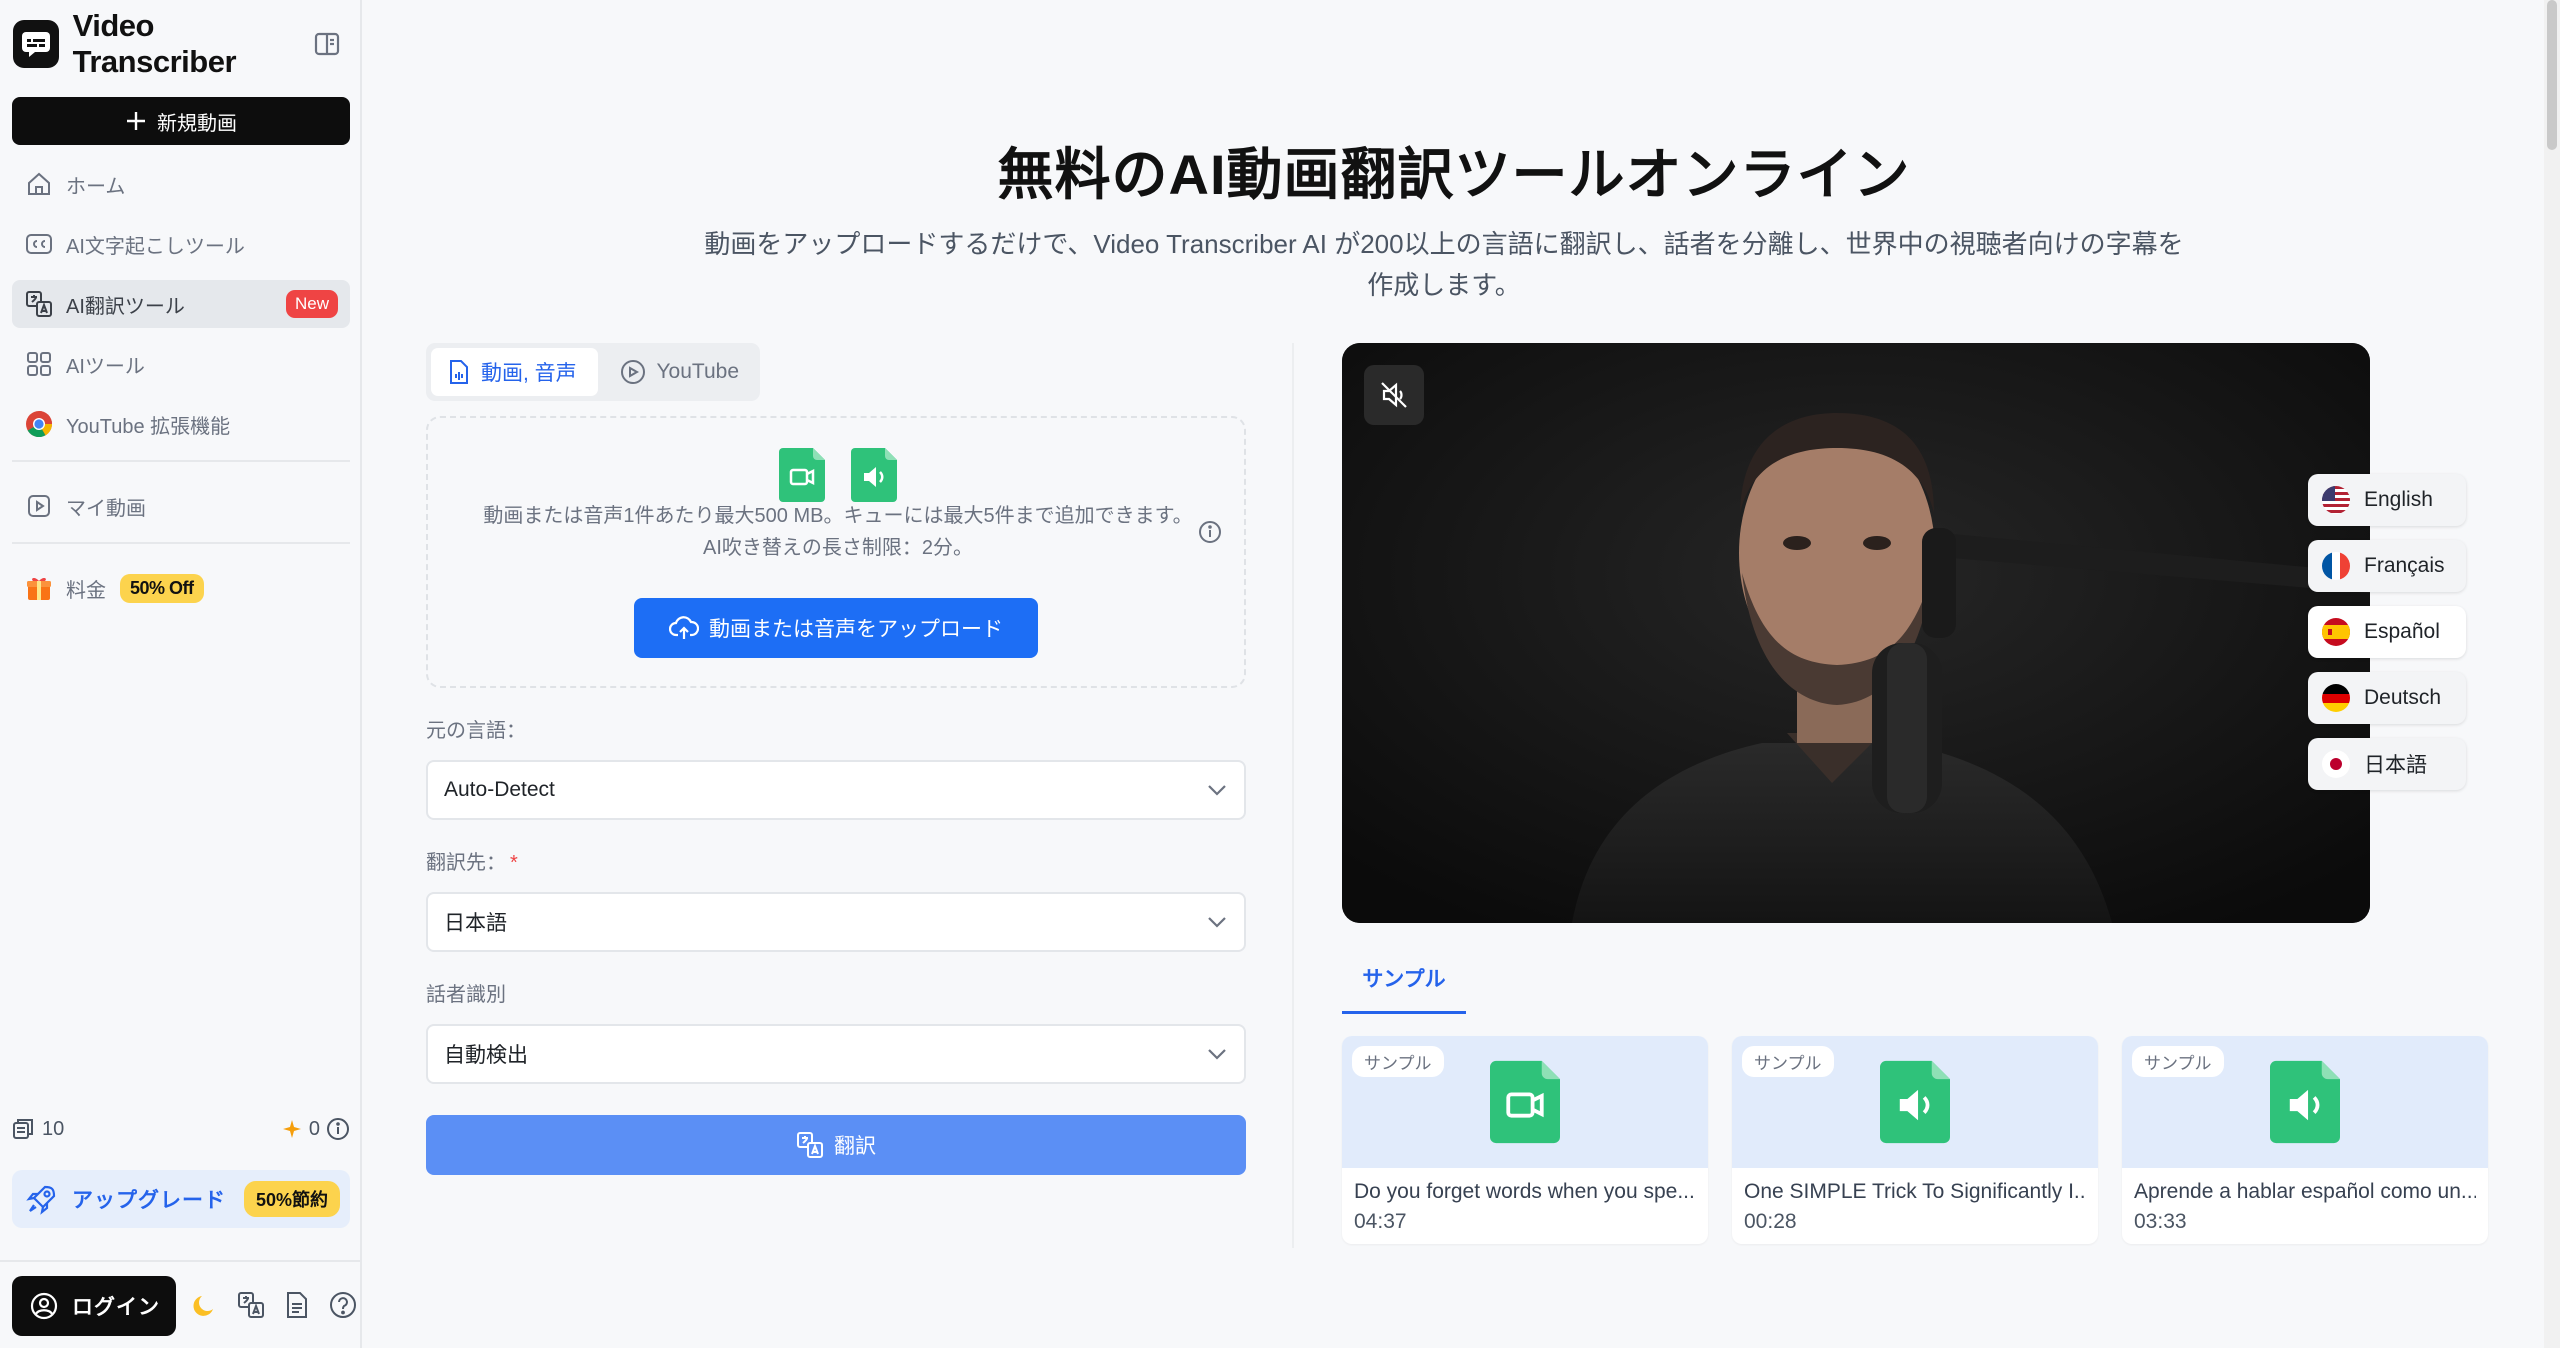 The image size is (2560, 1348). I want to click on file-audio-icon, so click(459, 372).